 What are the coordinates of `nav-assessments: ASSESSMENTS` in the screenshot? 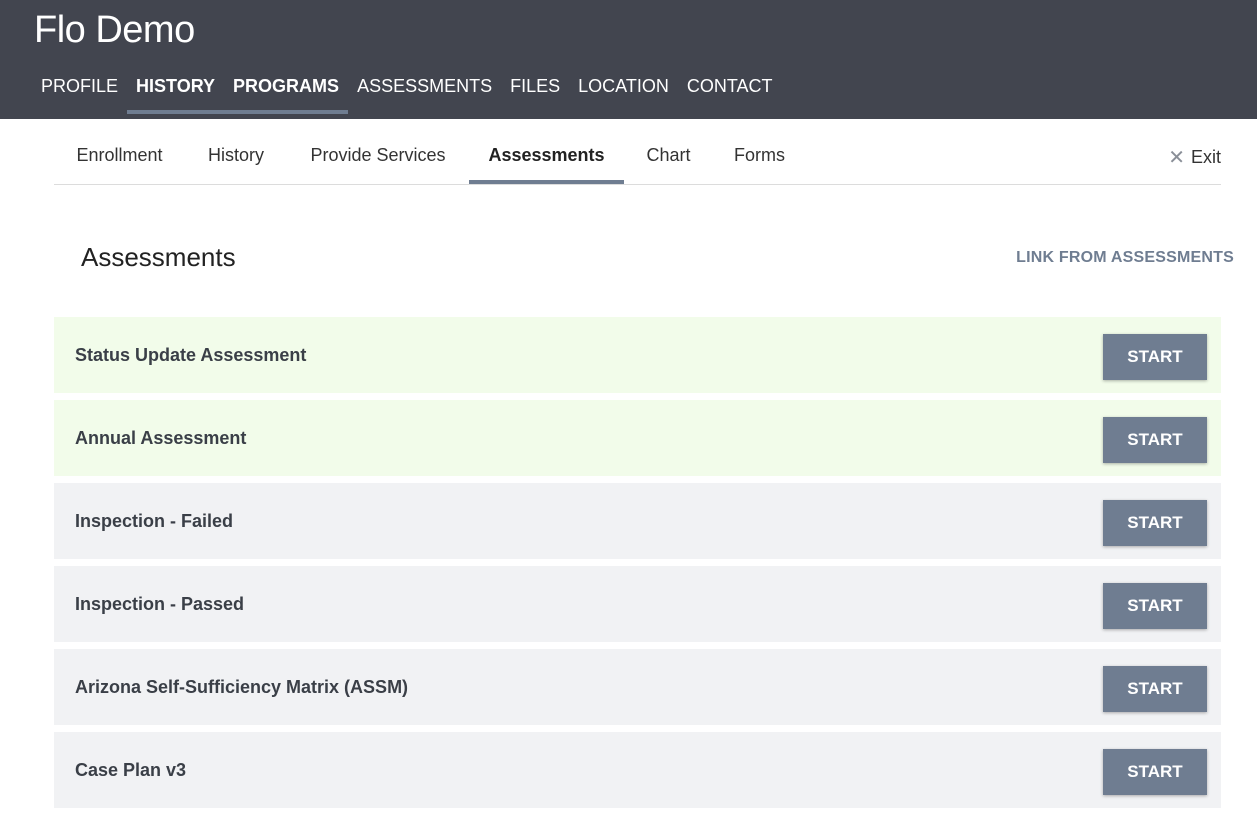 It's located at (424, 93).